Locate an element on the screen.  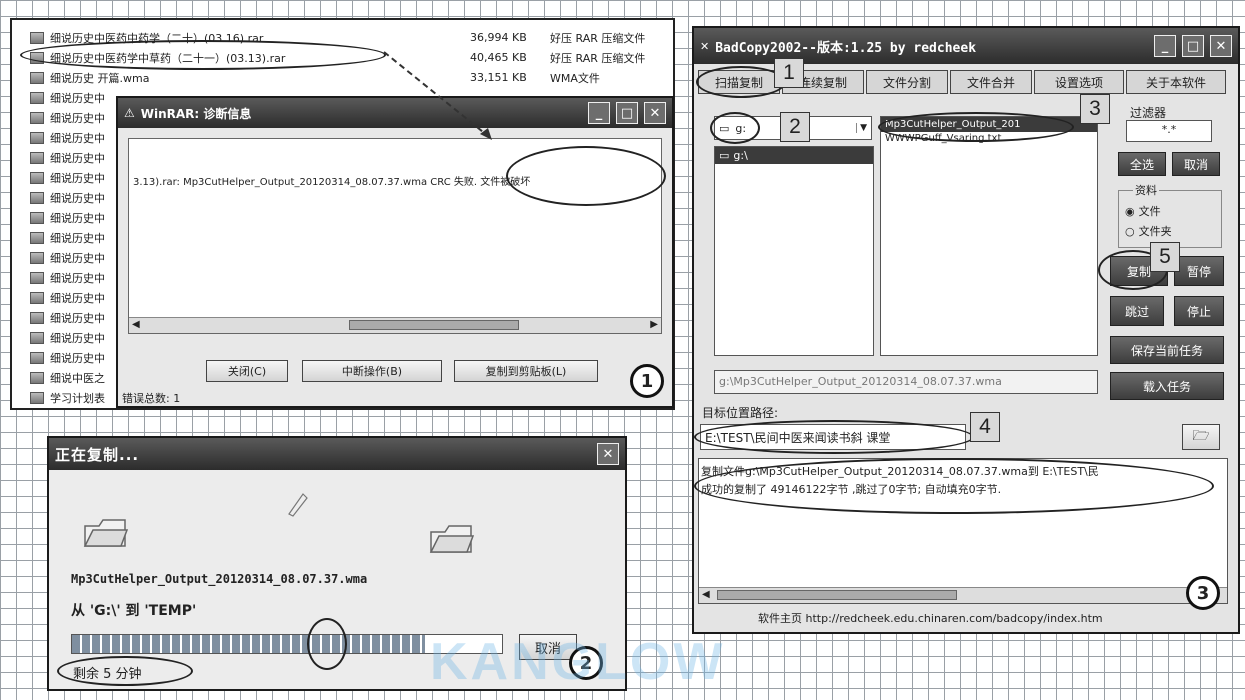
radio-file-label: 文件 is located at coordinates (1149, 211).